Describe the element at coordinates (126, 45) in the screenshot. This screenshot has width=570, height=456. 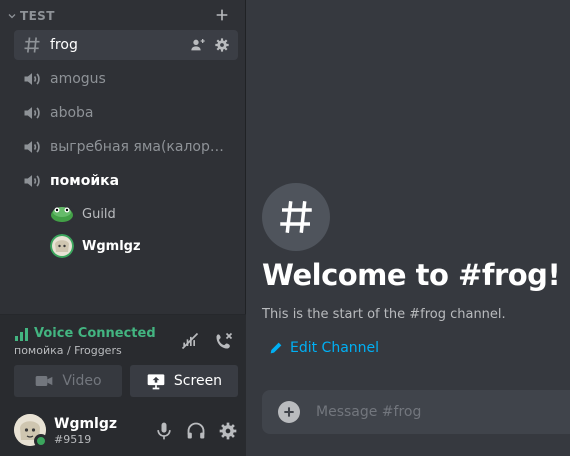
I see `channel-frog: frog` at that location.